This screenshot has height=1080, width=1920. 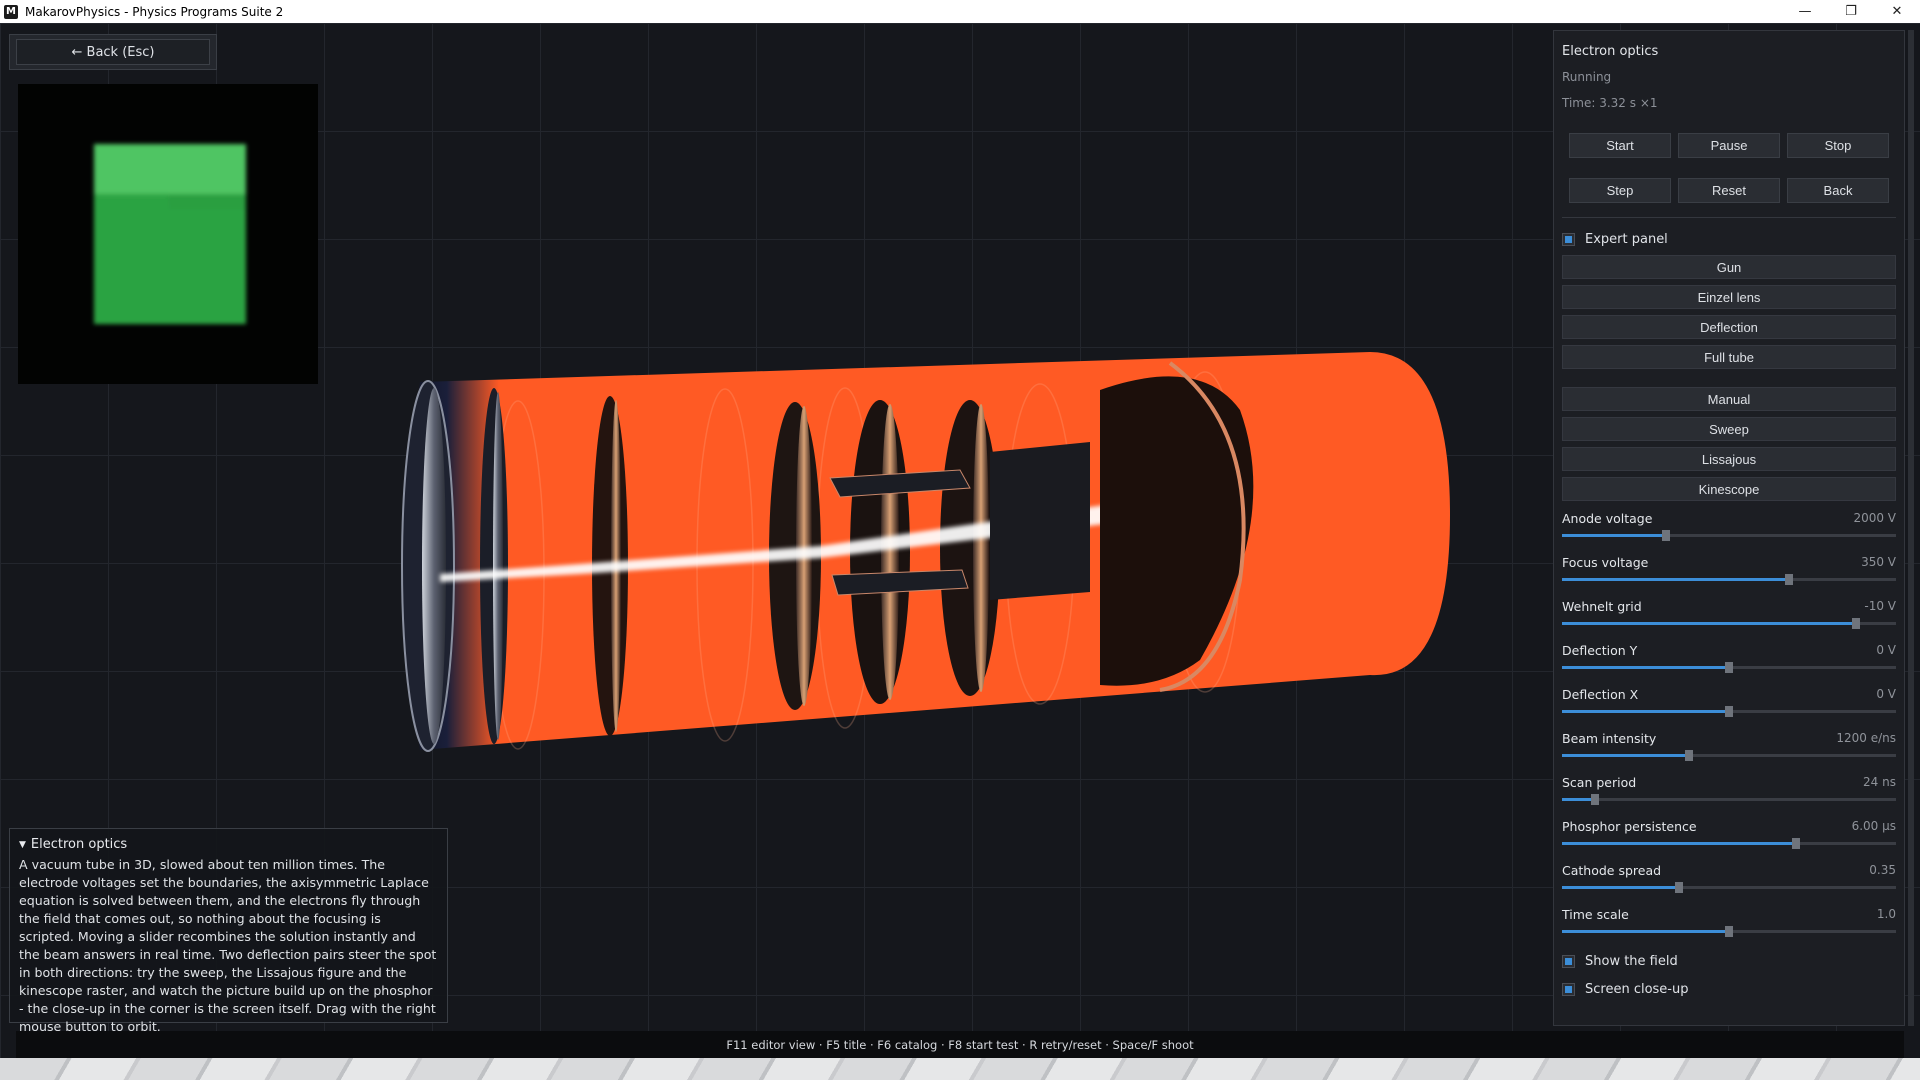 I want to click on simulation-controls: Start Pause Stop Step Reset Back, so click(x=1732, y=168).